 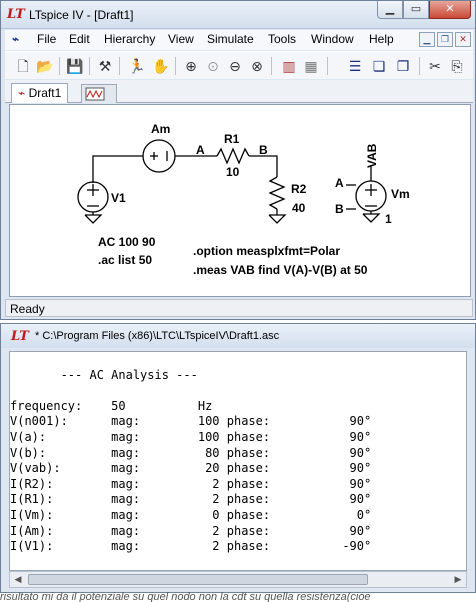 I want to click on log-line: I(R2): mag: 2 phase: 90°, so click(x=191, y=483).